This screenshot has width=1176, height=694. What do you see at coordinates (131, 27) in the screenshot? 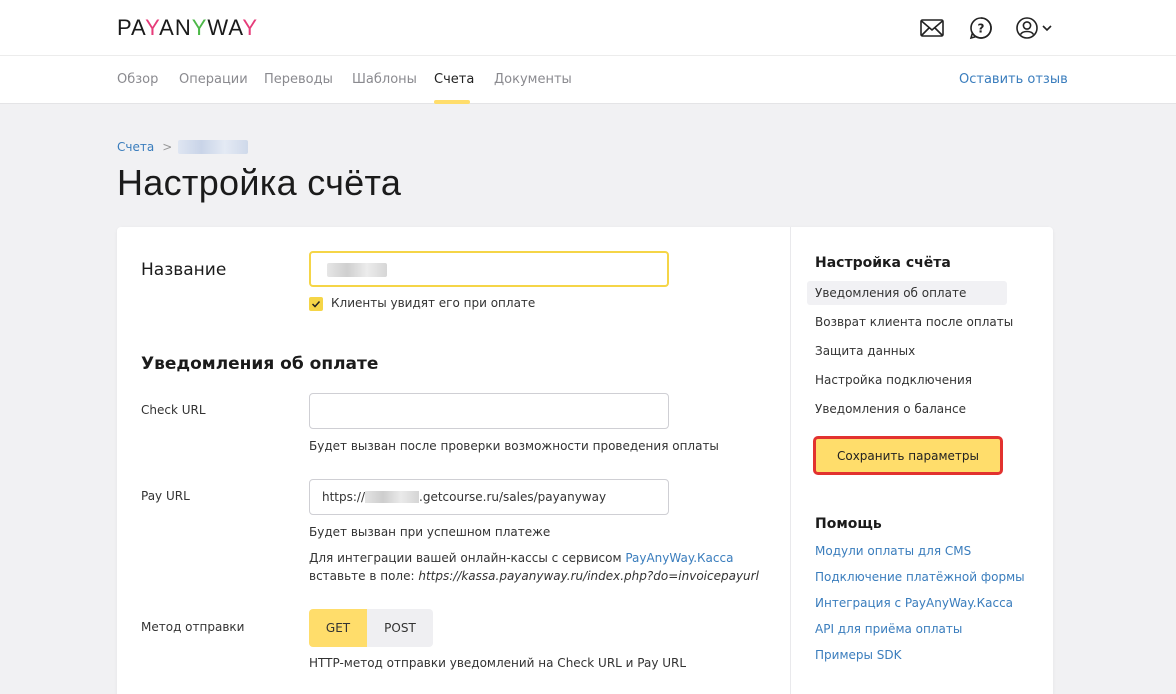
I see `logo-part: PA` at bounding box center [131, 27].